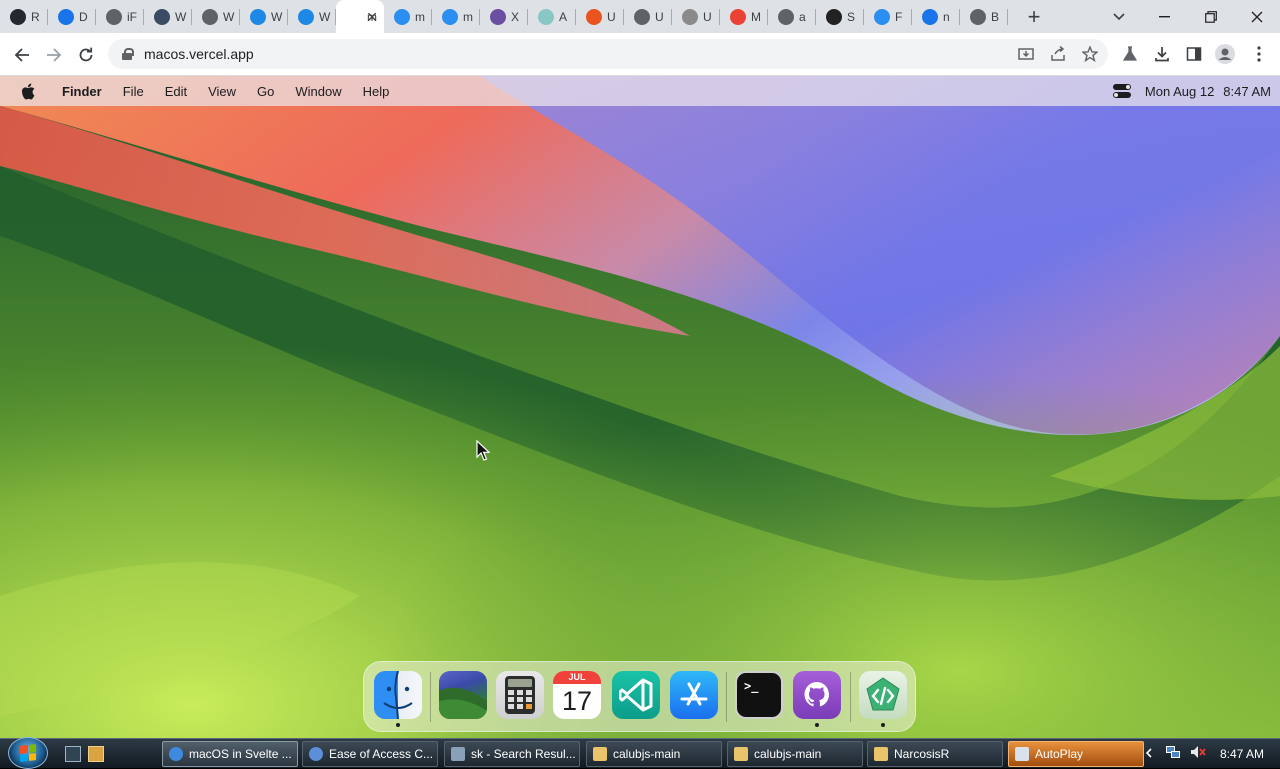 The height and width of the screenshot is (769, 1280). What do you see at coordinates (1148, 753) in the screenshot?
I see `tray-expand-chevron-icon` at bounding box center [1148, 753].